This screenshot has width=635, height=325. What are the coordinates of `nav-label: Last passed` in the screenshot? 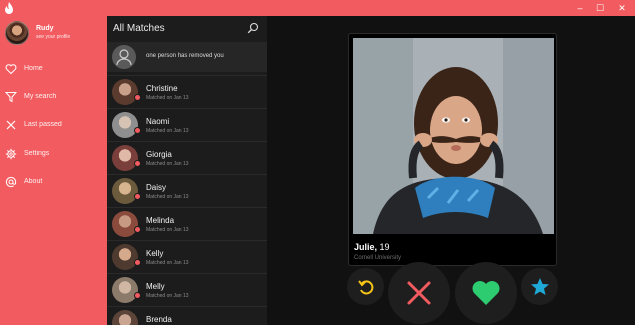 It's located at (43, 124).